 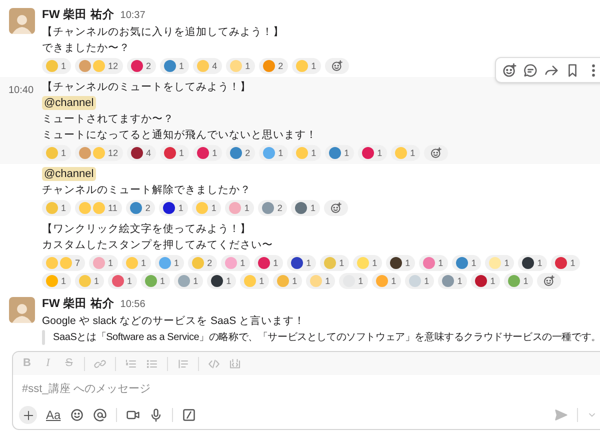 I want to click on message-text: 【チャンネルのミュートをしてみよう！】, so click(x=147, y=87).